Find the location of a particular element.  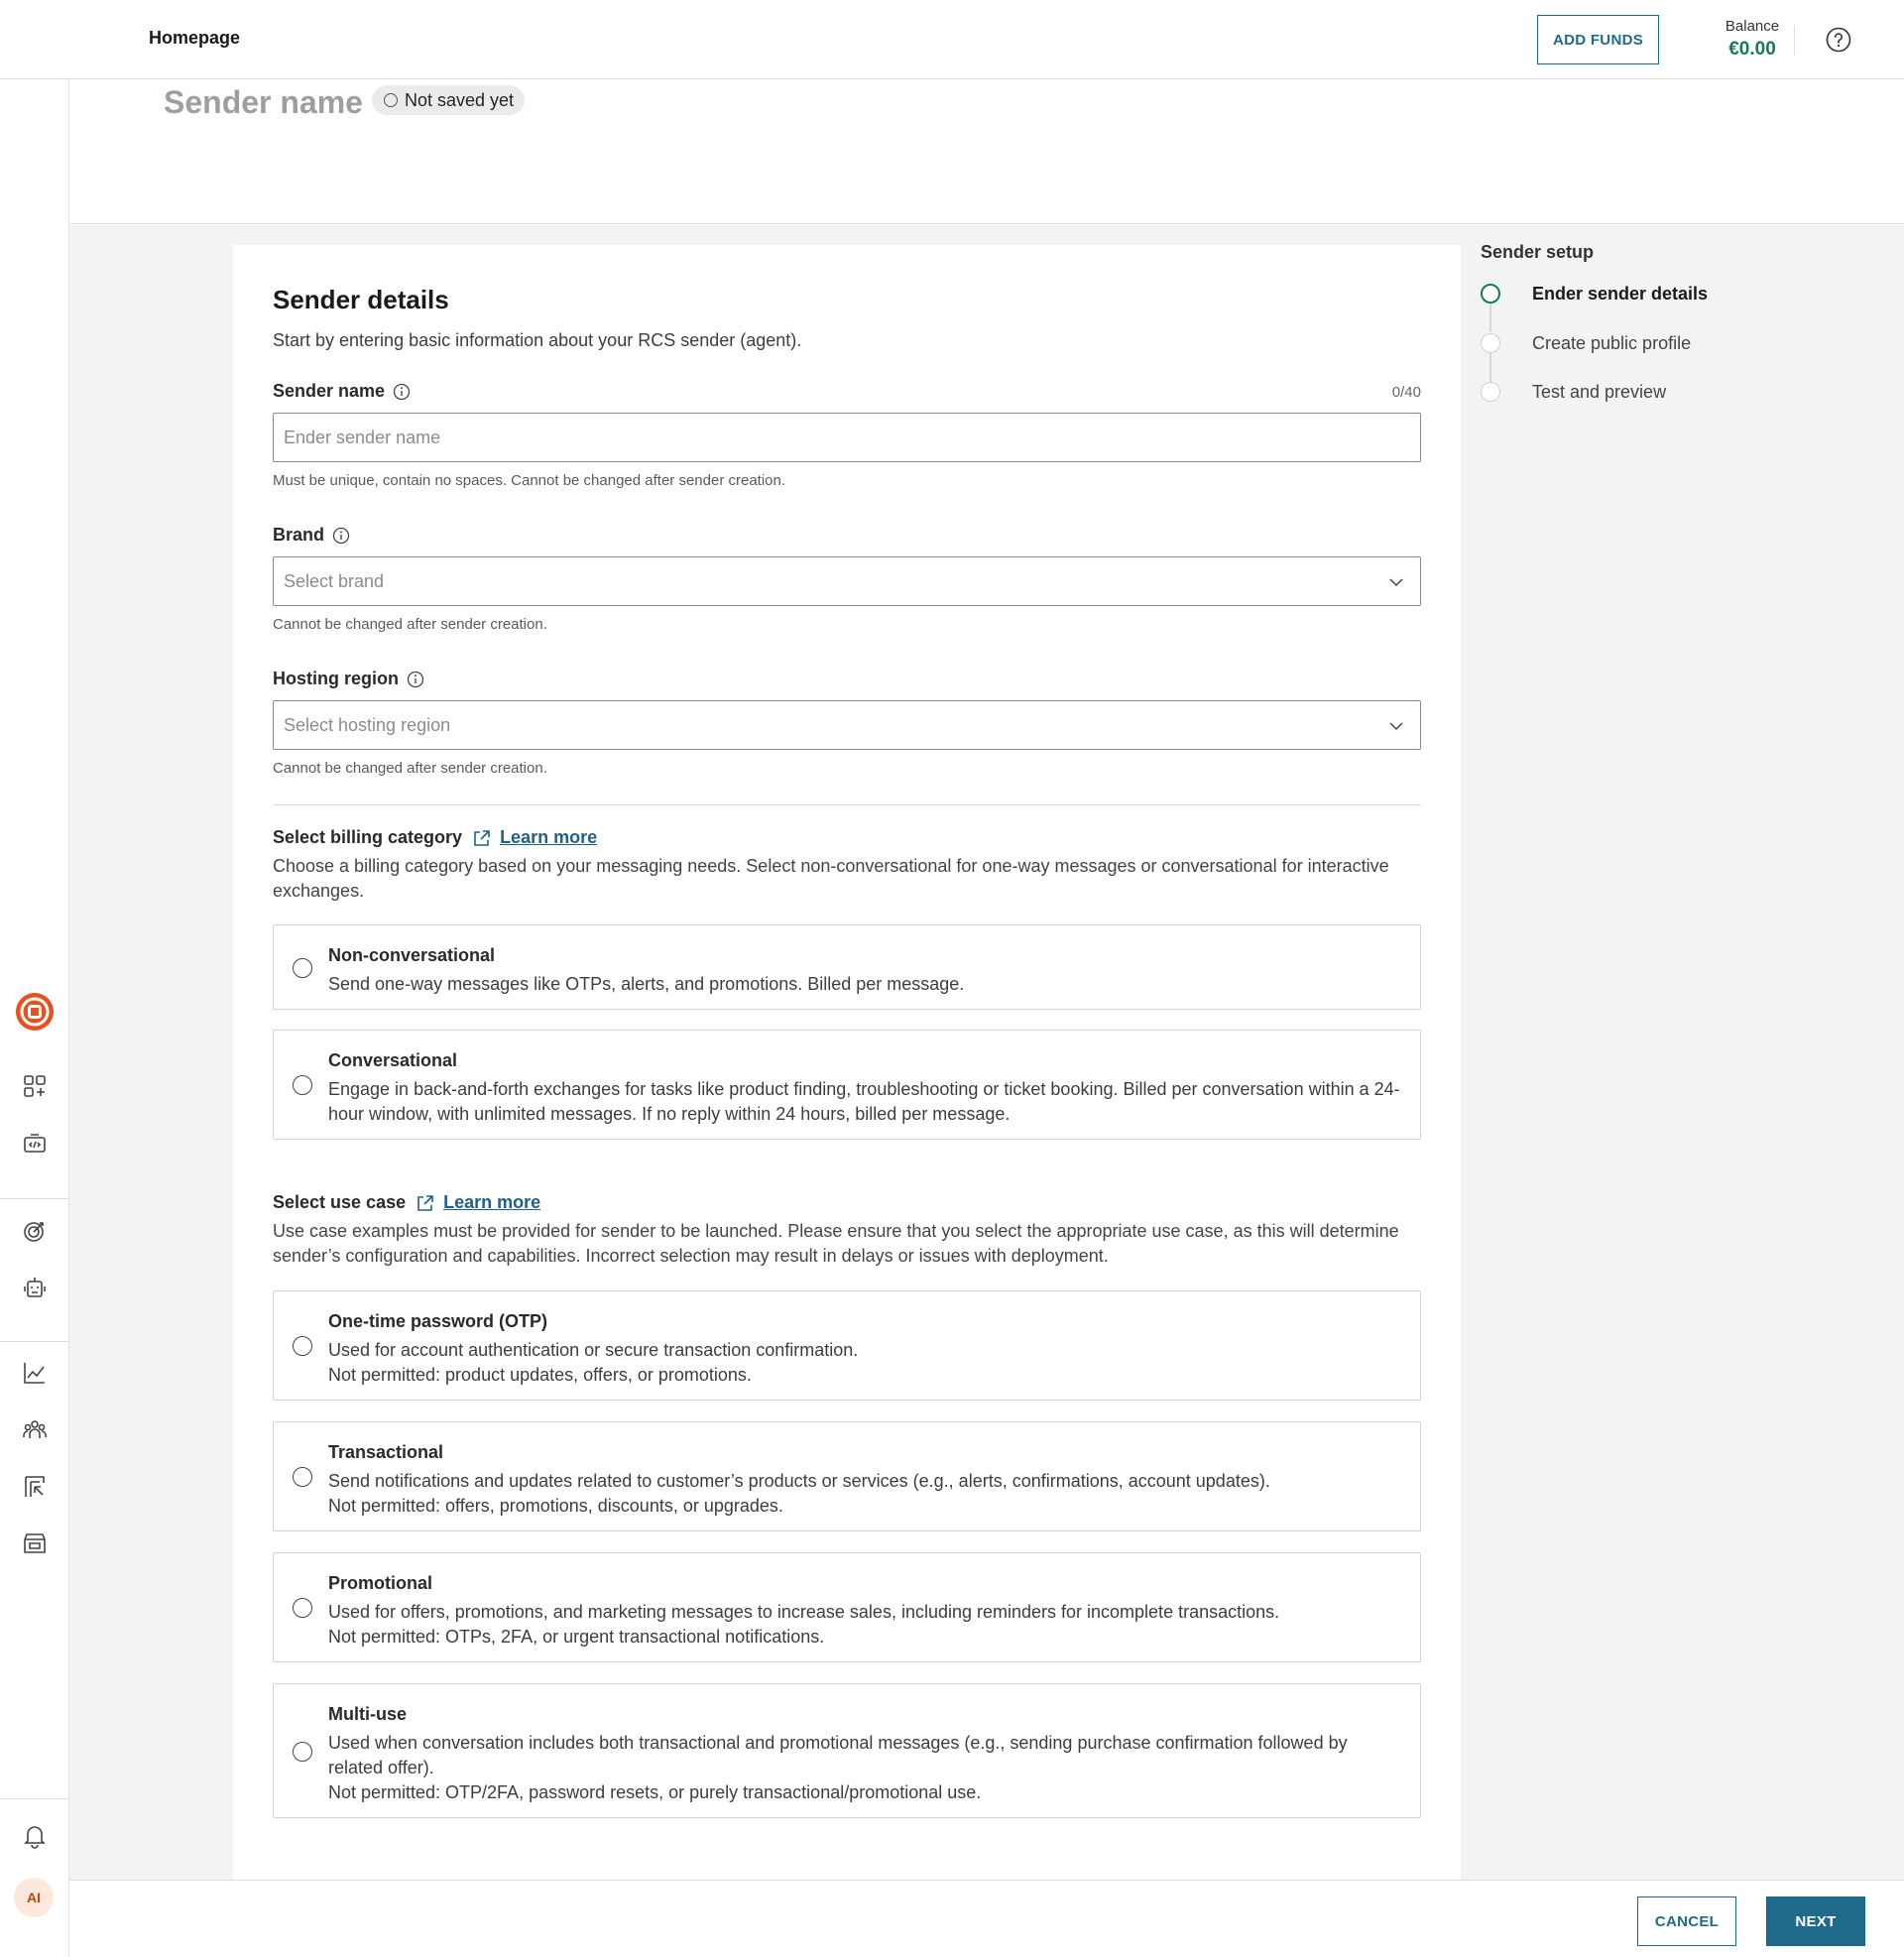

step-label: Ender sender details is located at coordinates (1620, 293).